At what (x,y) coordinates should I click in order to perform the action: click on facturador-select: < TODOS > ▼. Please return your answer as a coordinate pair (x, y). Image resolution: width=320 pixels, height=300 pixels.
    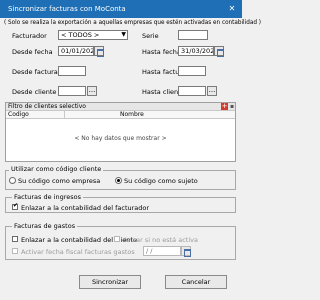
    Looking at the image, I should click on (93, 35).